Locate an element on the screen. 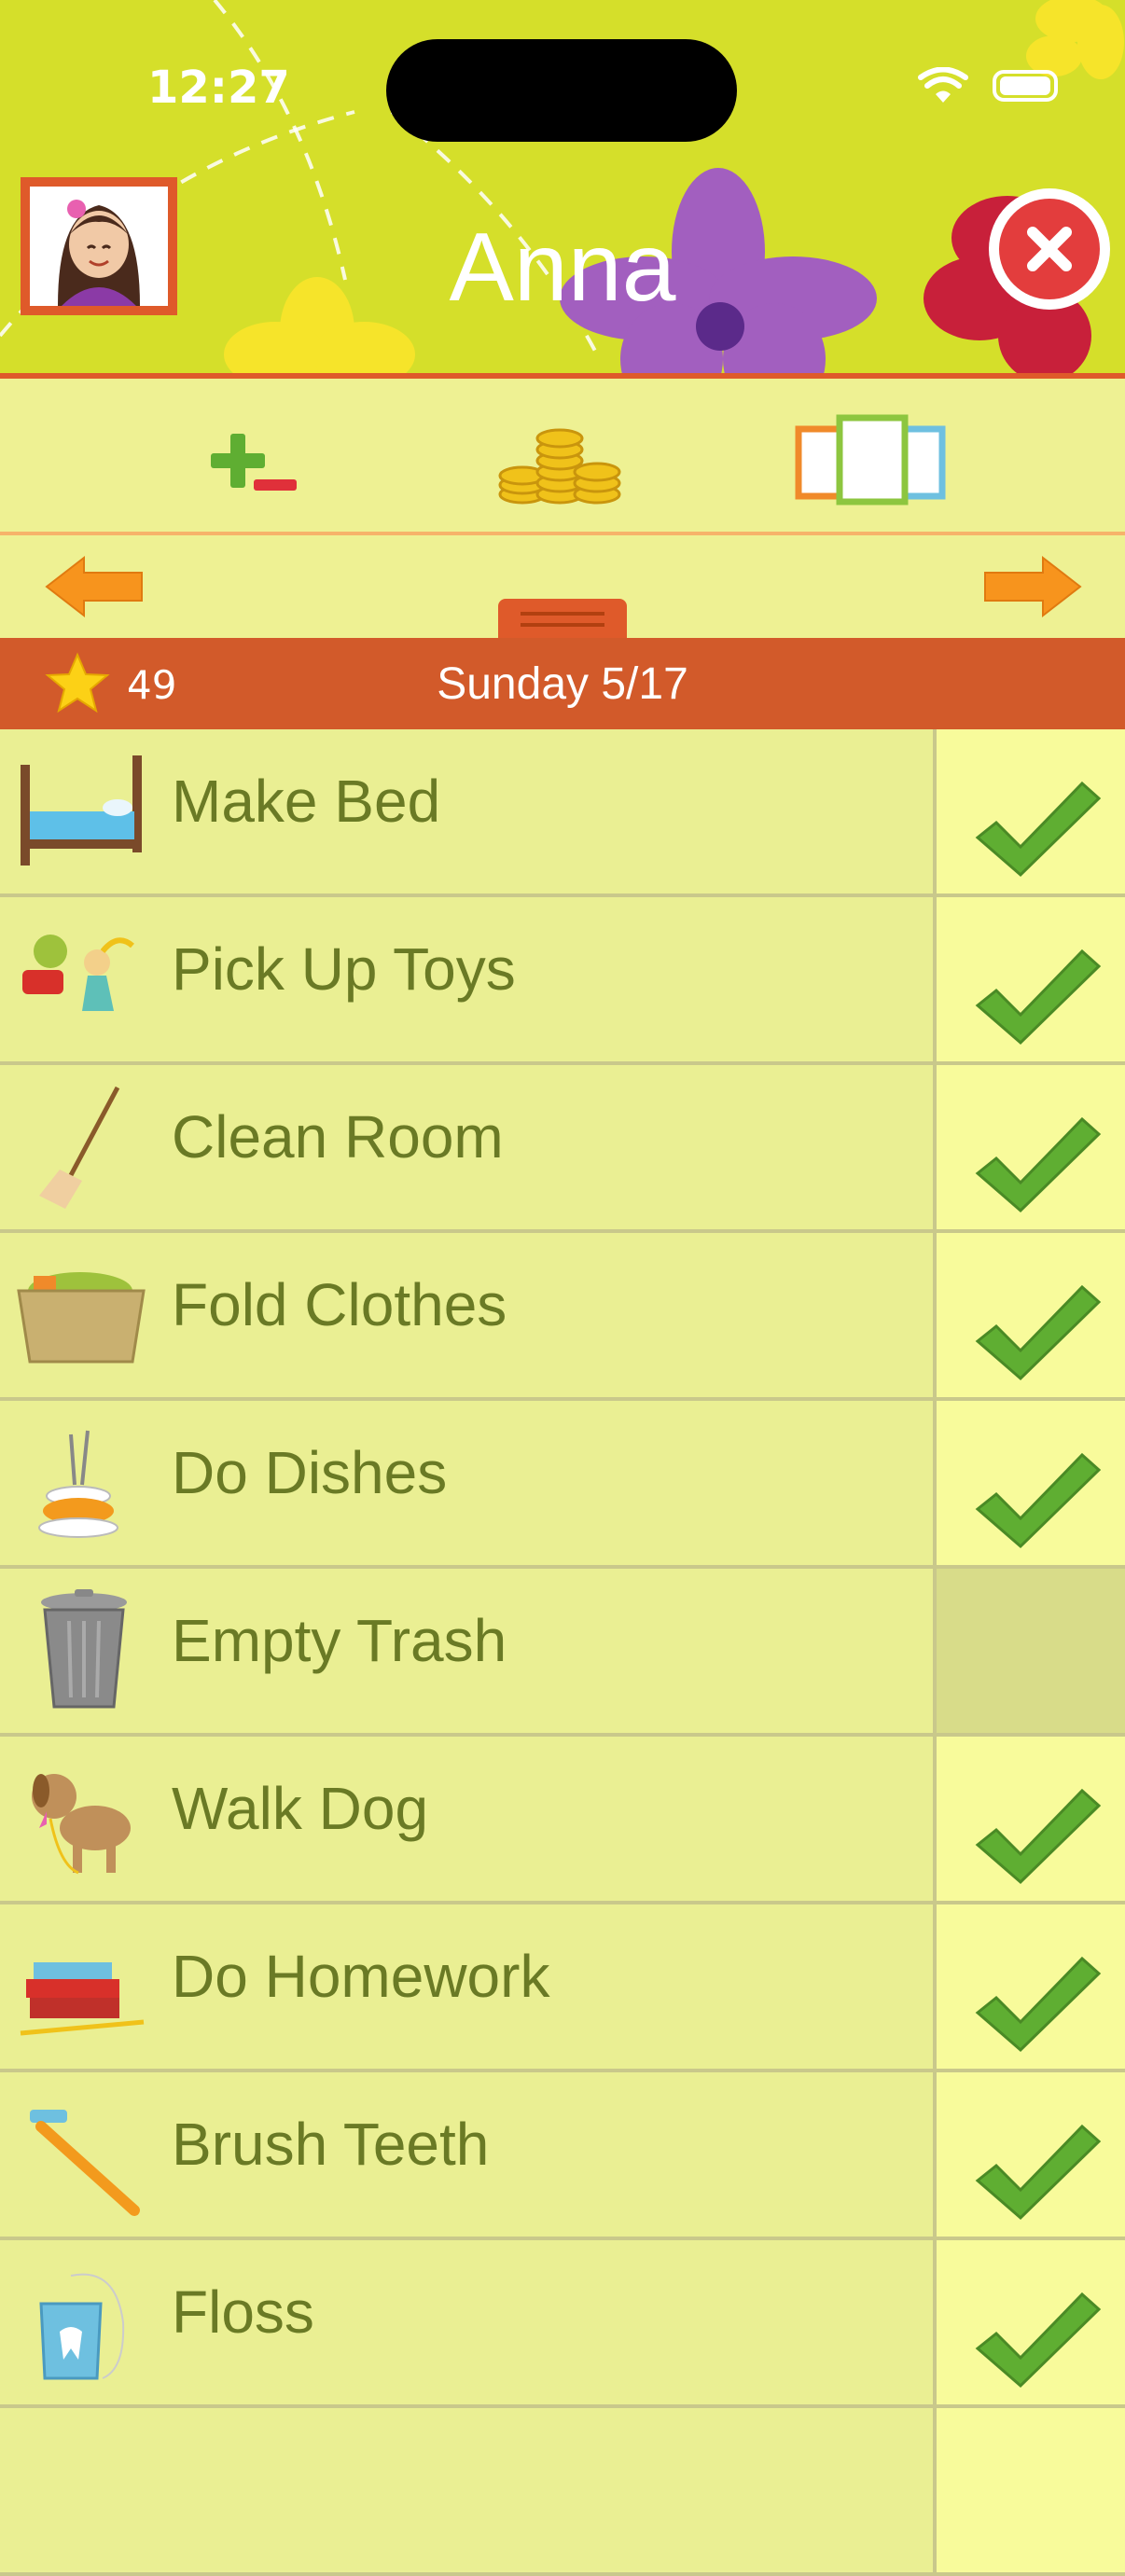 Image resolution: width=1125 pixels, height=2576 pixels. dishes-icon is located at coordinates (78, 1484).